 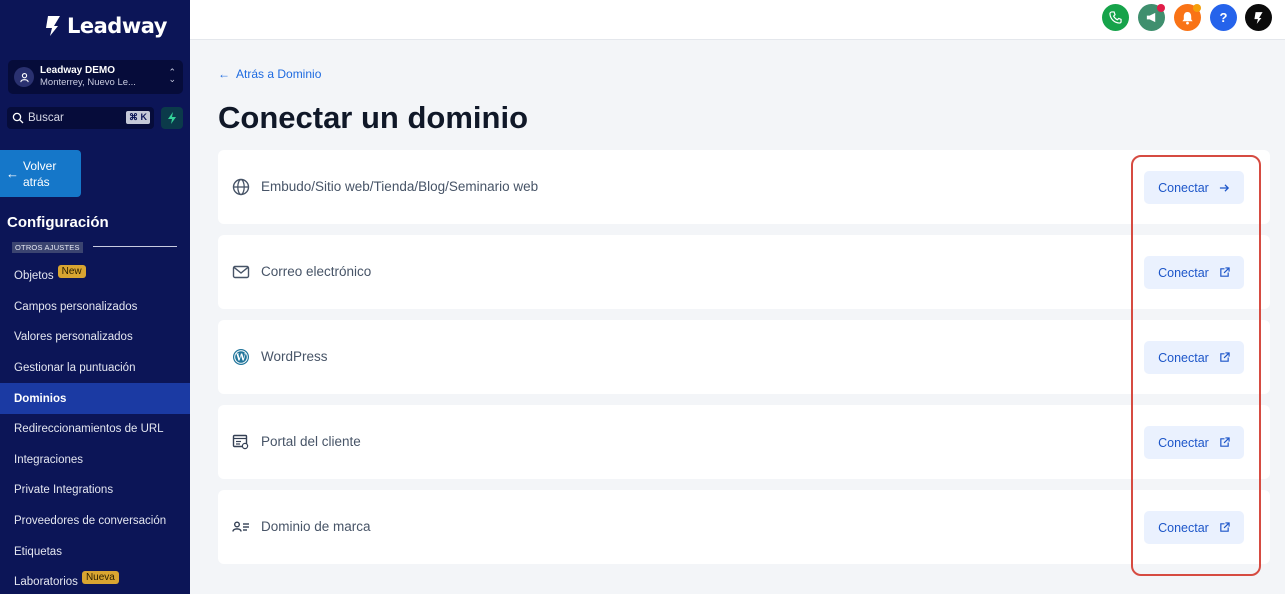 I want to click on brand-logo: Leadway, so click(x=104, y=26).